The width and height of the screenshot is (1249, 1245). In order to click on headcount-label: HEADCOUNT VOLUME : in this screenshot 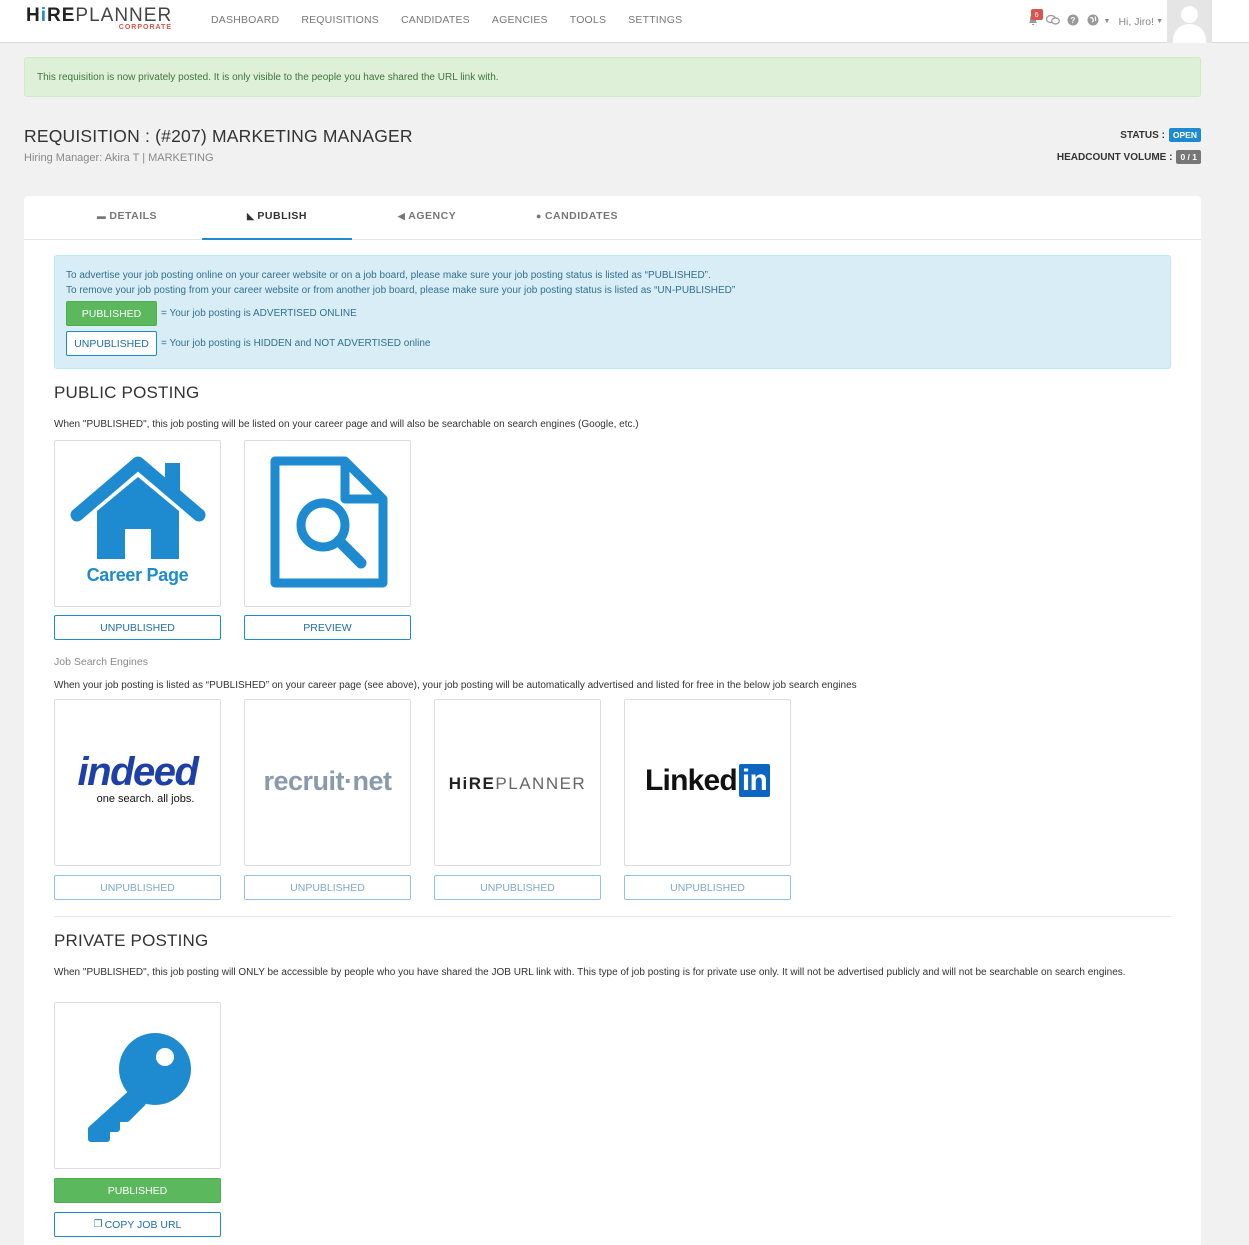, I will do `click(1114, 157)`.